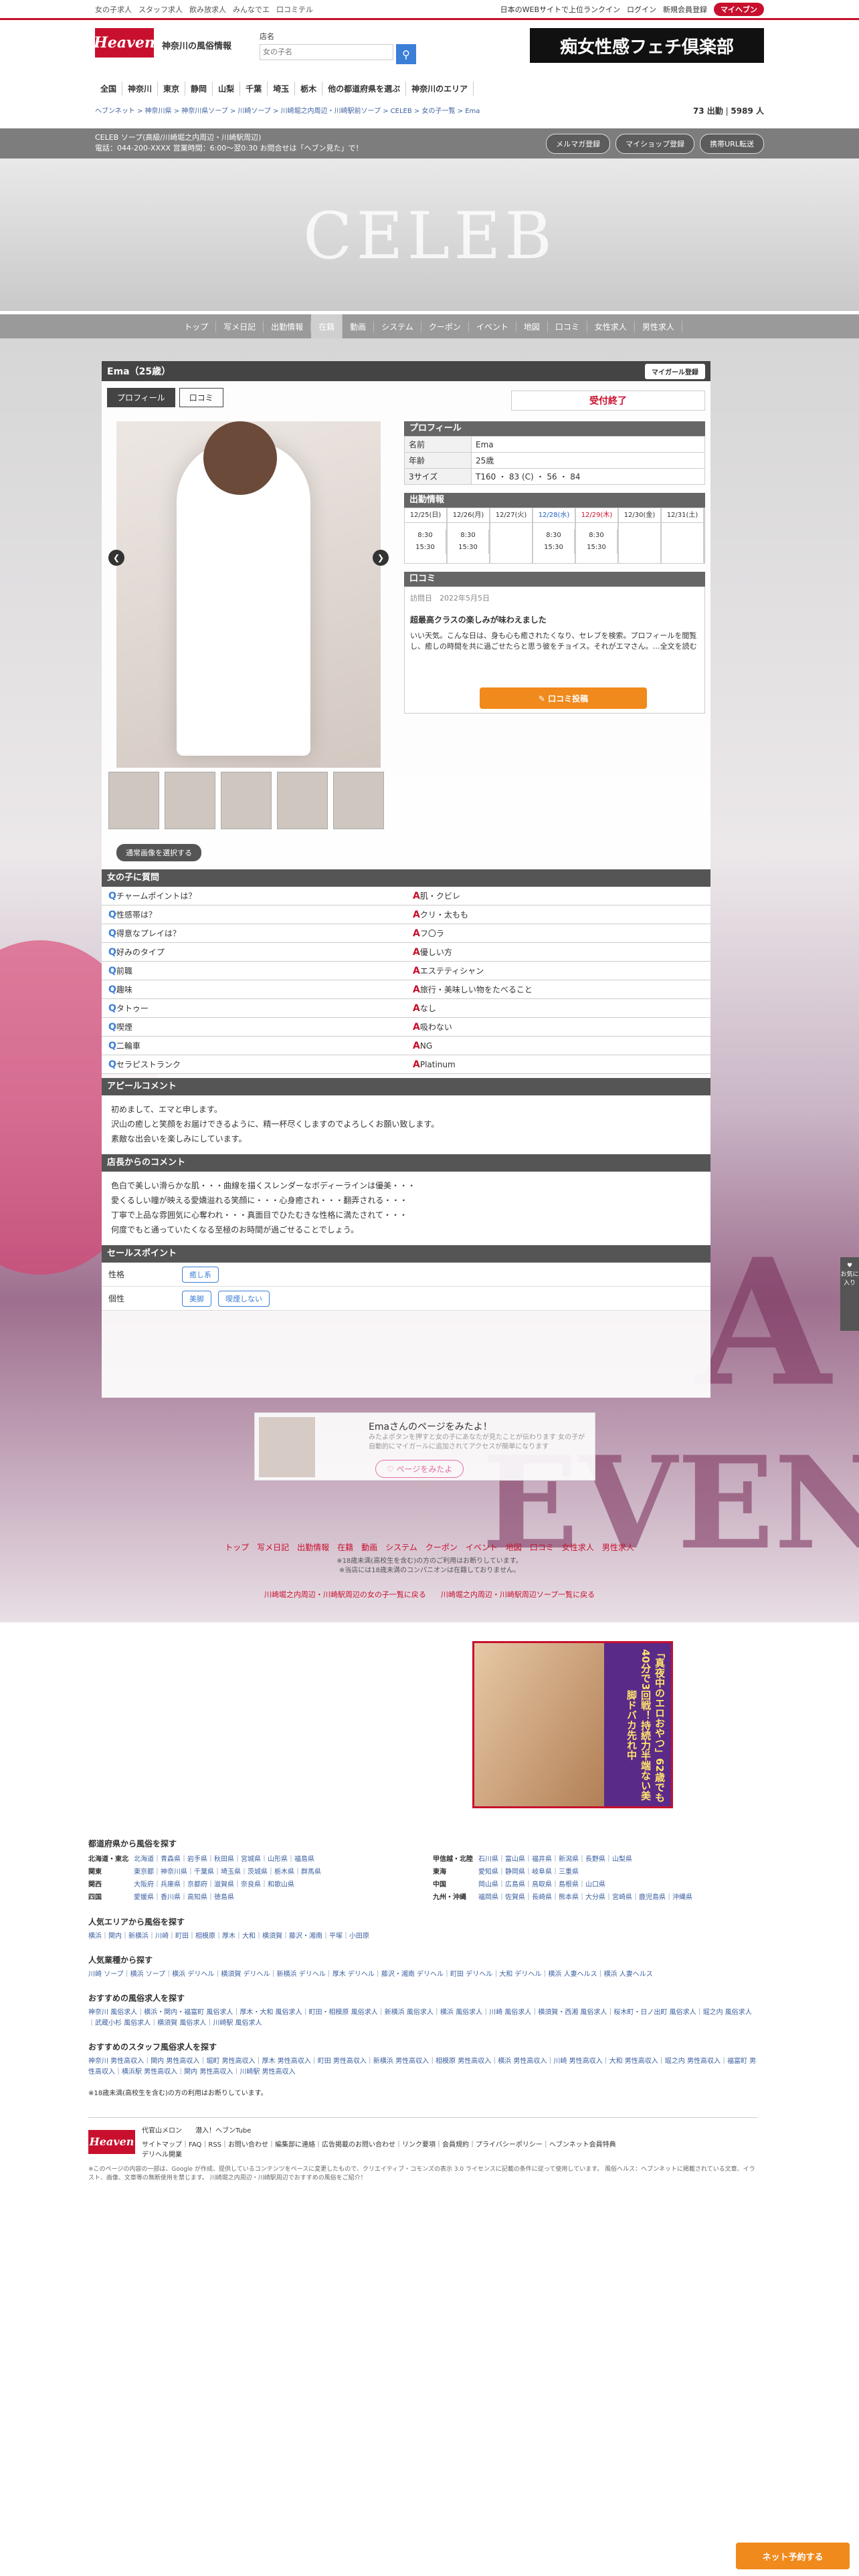 The width and height of the screenshot is (859, 2576). Describe the element at coordinates (327, 52) in the screenshot. I see `search-input` at that location.